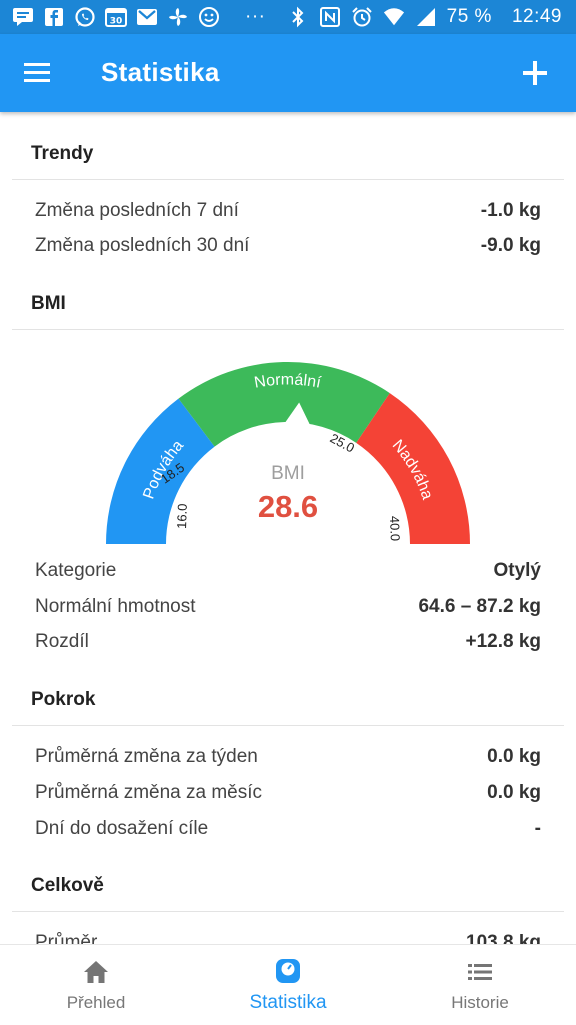 This screenshot has height=1025, width=576. I want to click on more-indicator: ···, so click(255, 16).